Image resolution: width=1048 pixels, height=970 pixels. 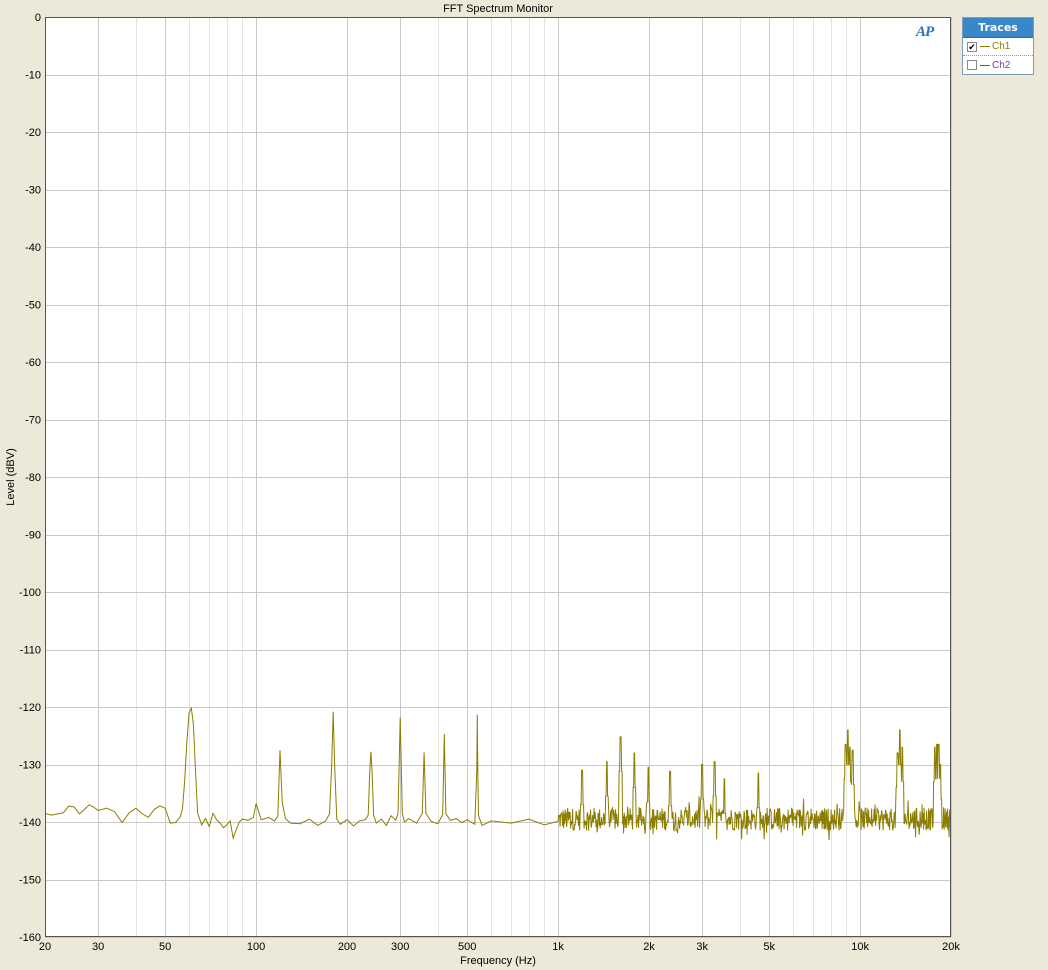 What do you see at coordinates (33, 306) in the screenshot?
I see `y-tick-label: -50` at bounding box center [33, 306].